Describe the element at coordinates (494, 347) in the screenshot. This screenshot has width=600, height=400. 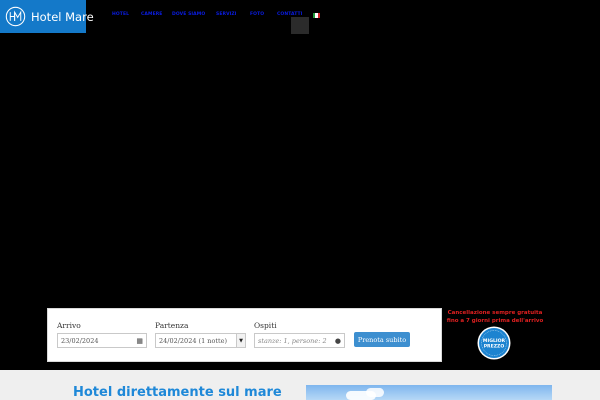
I see `badge-line-2: PREZZO` at that location.